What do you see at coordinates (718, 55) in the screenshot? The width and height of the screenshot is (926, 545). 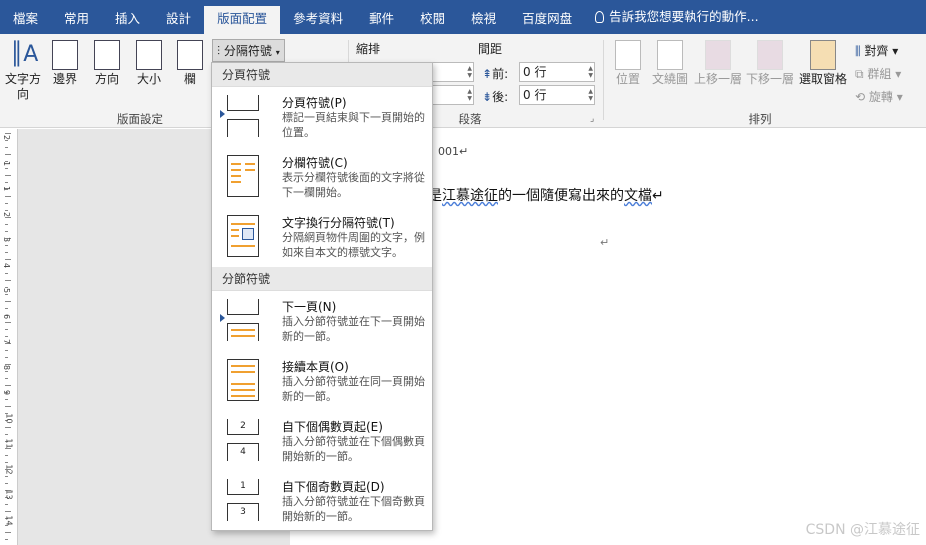 I see `bring-forward-icon` at bounding box center [718, 55].